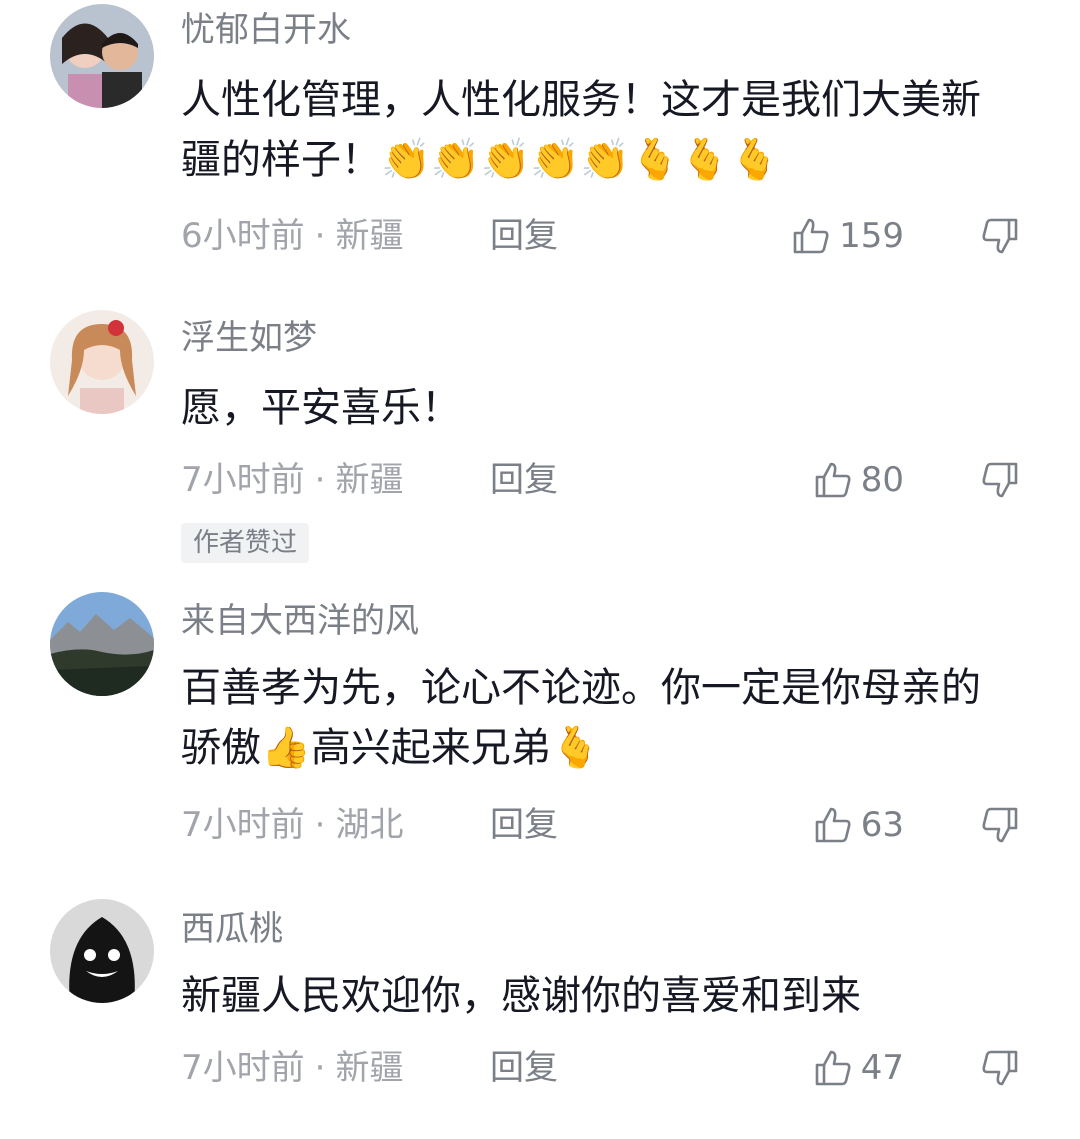 The image size is (1080, 1139). I want to click on emoji-sequence: 👏👏👏👏👏🫰🫰🫰, so click(580, 160).